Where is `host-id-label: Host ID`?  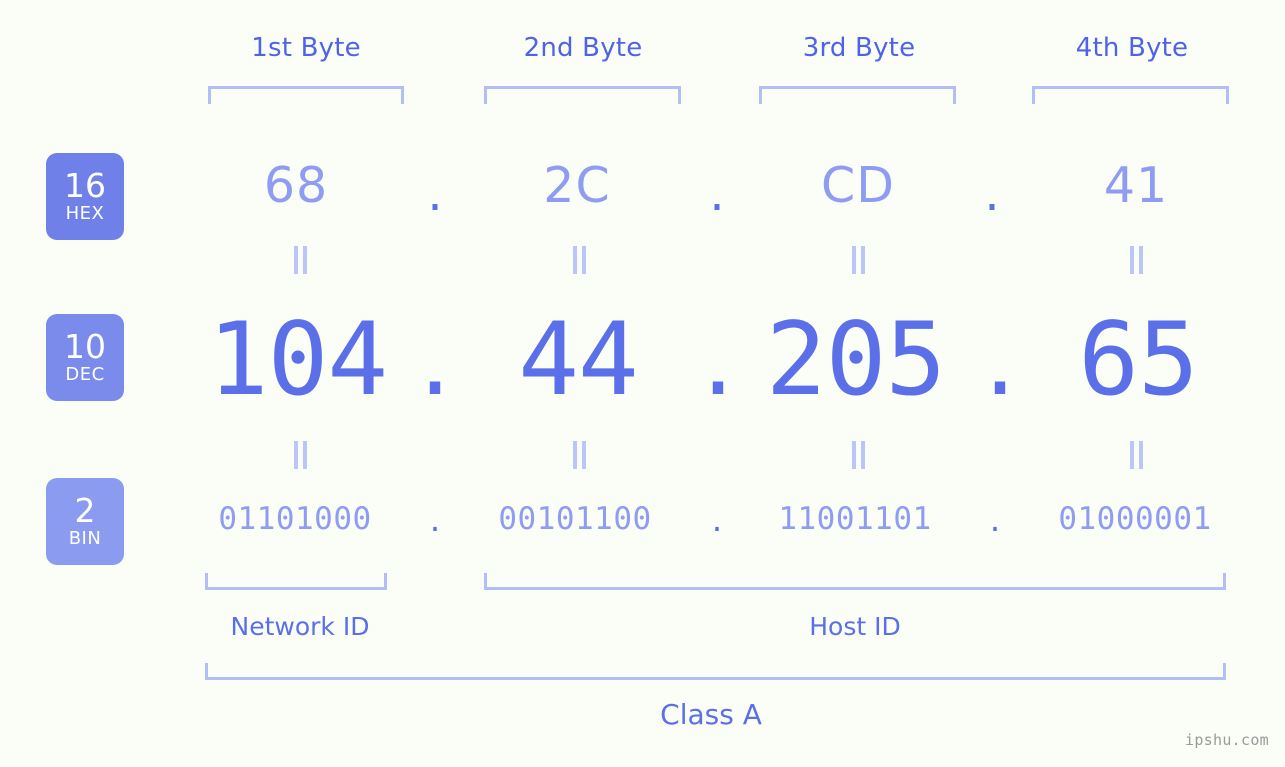
host-id-label: Host ID is located at coordinates (855, 626).